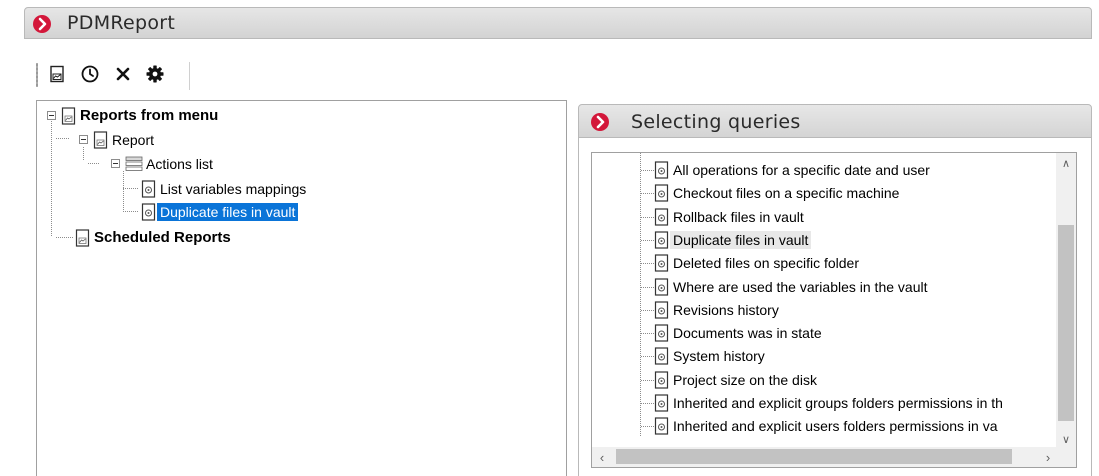 The width and height of the screenshot is (1099, 476). I want to click on query-list-item: Project size on the disk, so click(737, 380).